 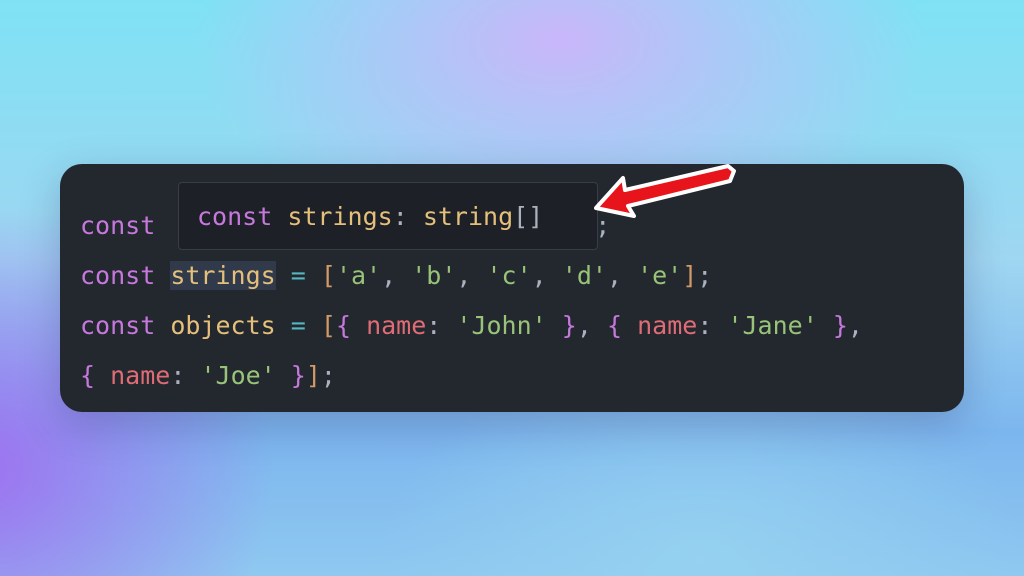 What do you see at coordinates (223, 325) in the screenshot?
I see `variable-objects: objects` at bounding box center [223, 325].